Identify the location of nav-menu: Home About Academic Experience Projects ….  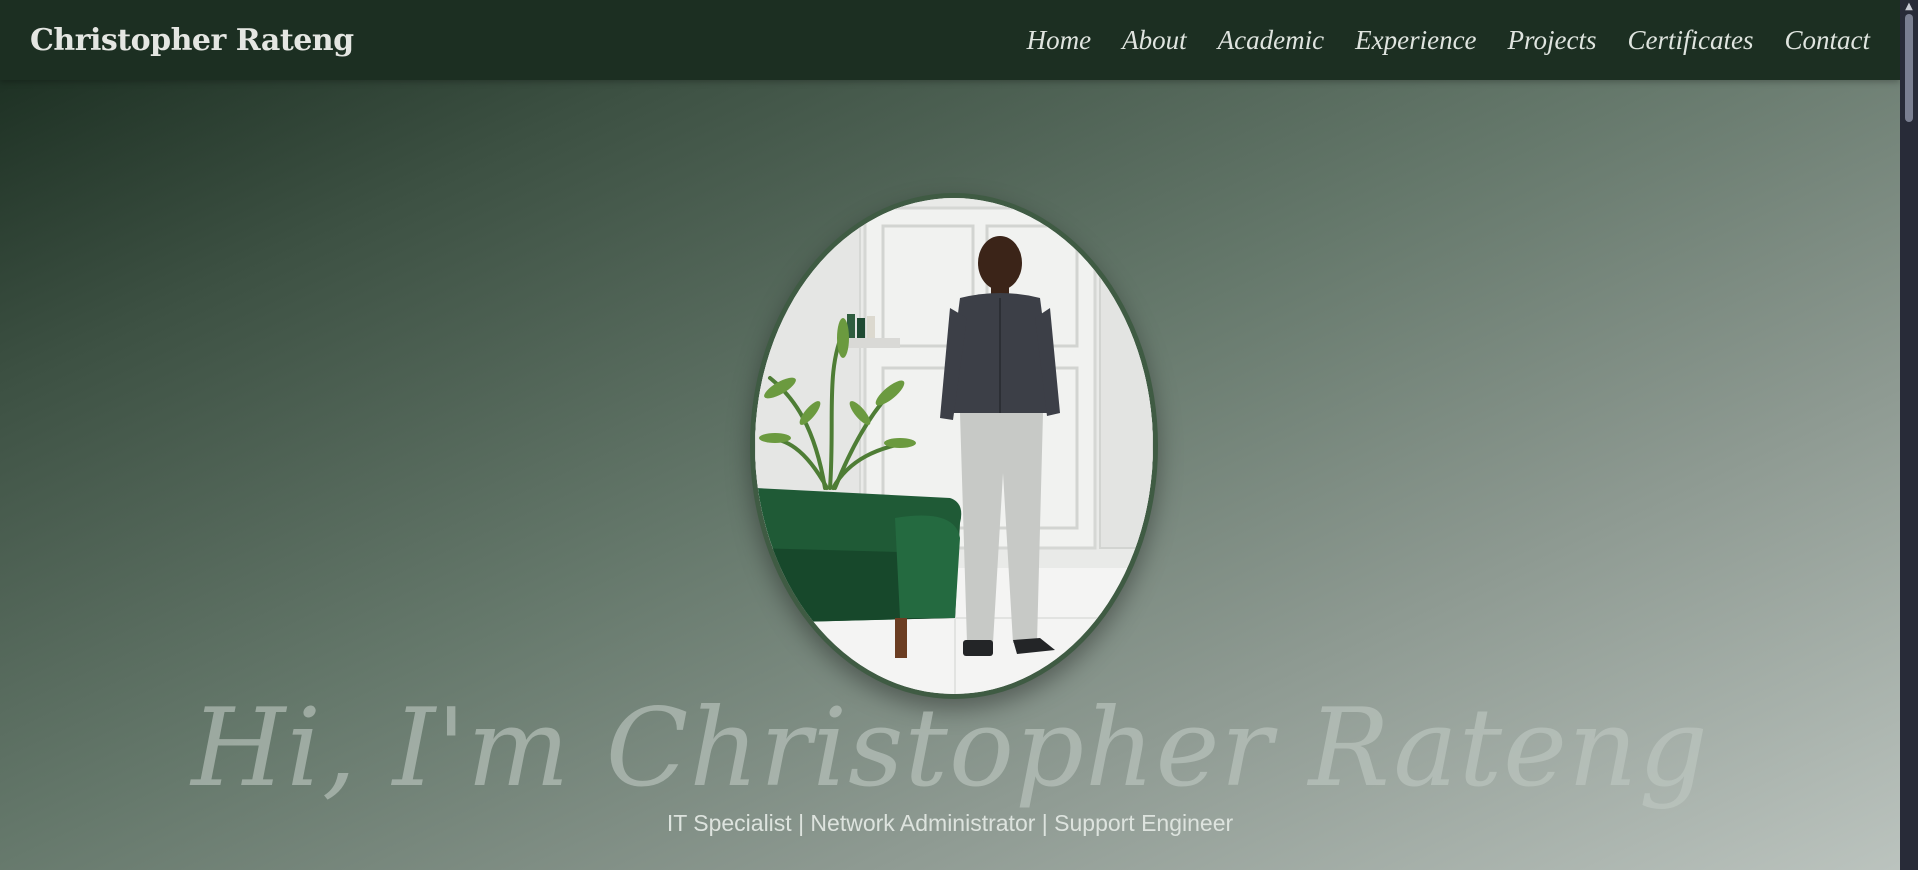
(1448, 40).